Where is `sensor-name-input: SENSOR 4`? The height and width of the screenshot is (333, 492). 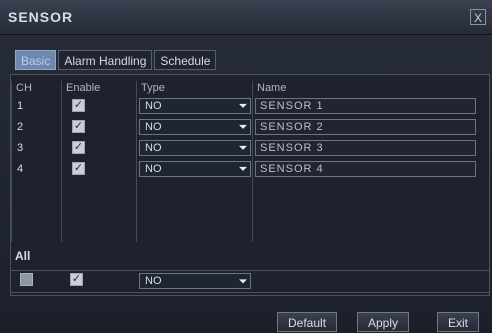
sensor-name-input: SENSOR 4 is located at coordinates (365, 168).